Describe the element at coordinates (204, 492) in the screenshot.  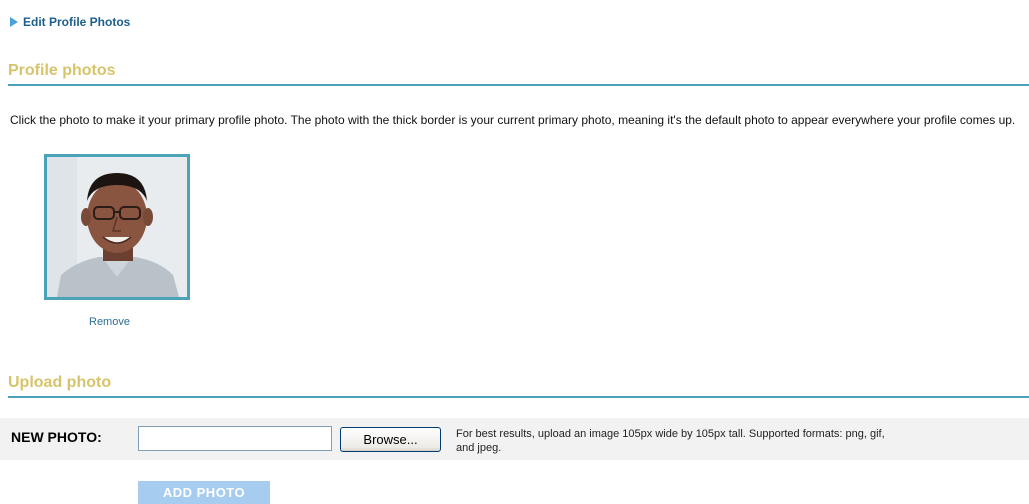
I see `add-photo-button: ADD PHOTO` at that location.